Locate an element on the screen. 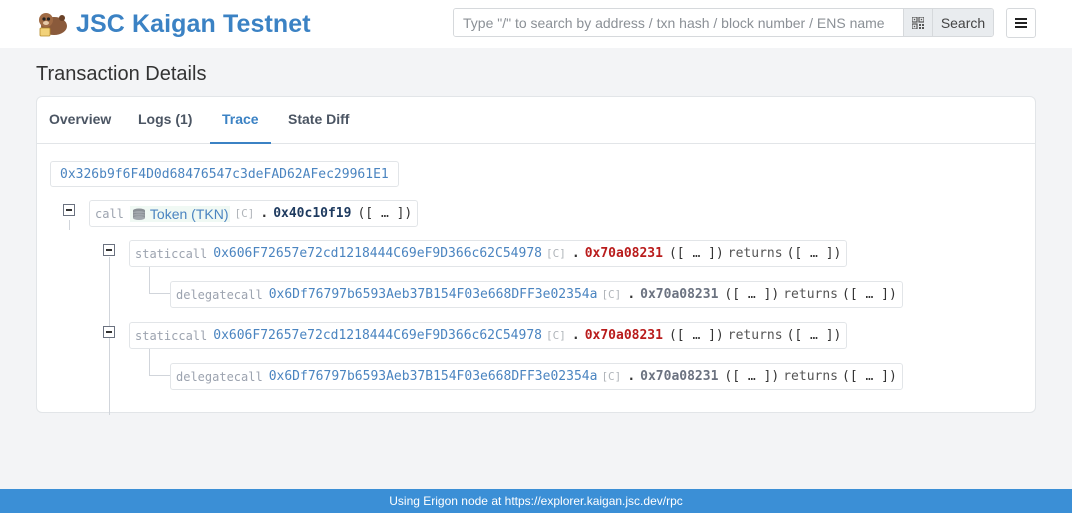  brand-home-link: JSC Kaigan Testnet is located at coordinates (173, 24).